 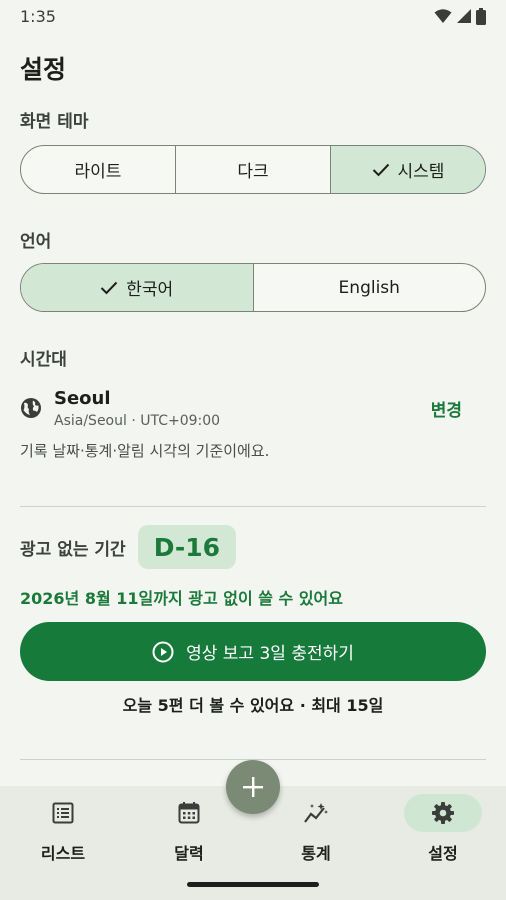 What do you see at coordinates (182, 598) in the screenshot?
I see `ad-free-until-text: 2026년 8월 11일까지 광고 없이 쓸 수 있어요` at bounding box center [182, 598].